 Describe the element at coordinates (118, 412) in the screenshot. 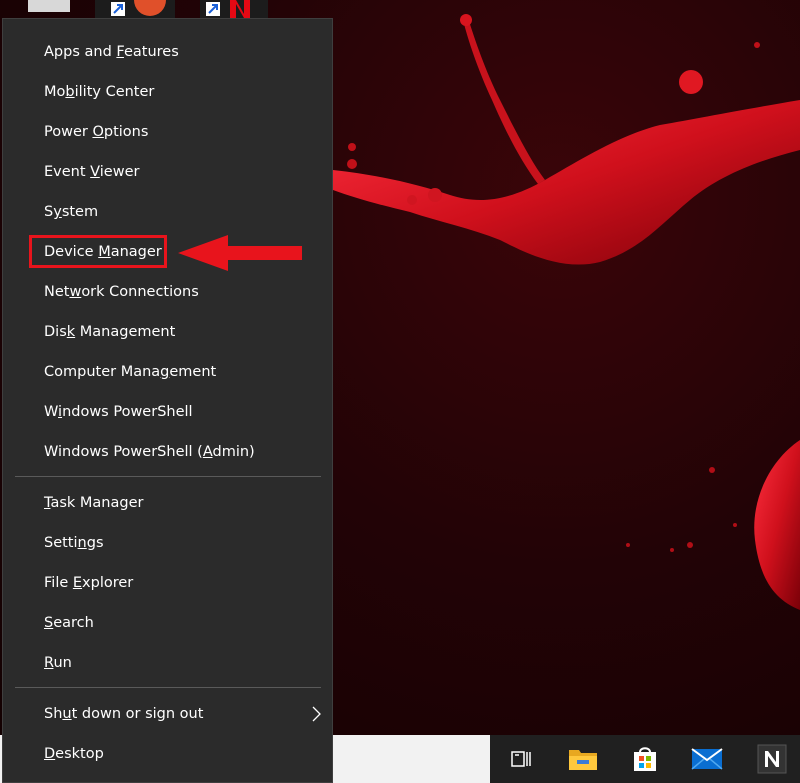

I see `menu-item-label: Windows PowerShell` at that location.